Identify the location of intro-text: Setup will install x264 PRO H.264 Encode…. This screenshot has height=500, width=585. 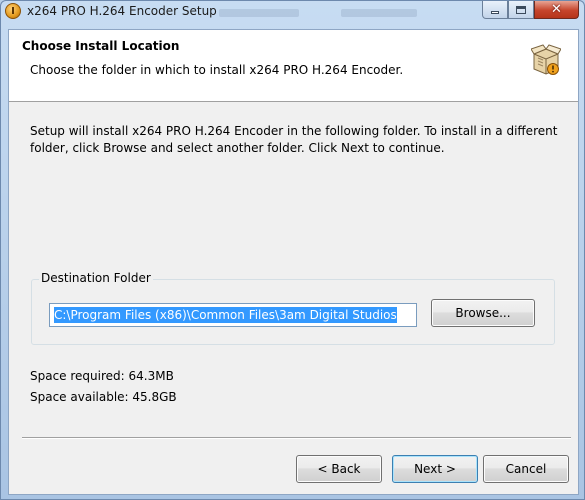
(294, 139).